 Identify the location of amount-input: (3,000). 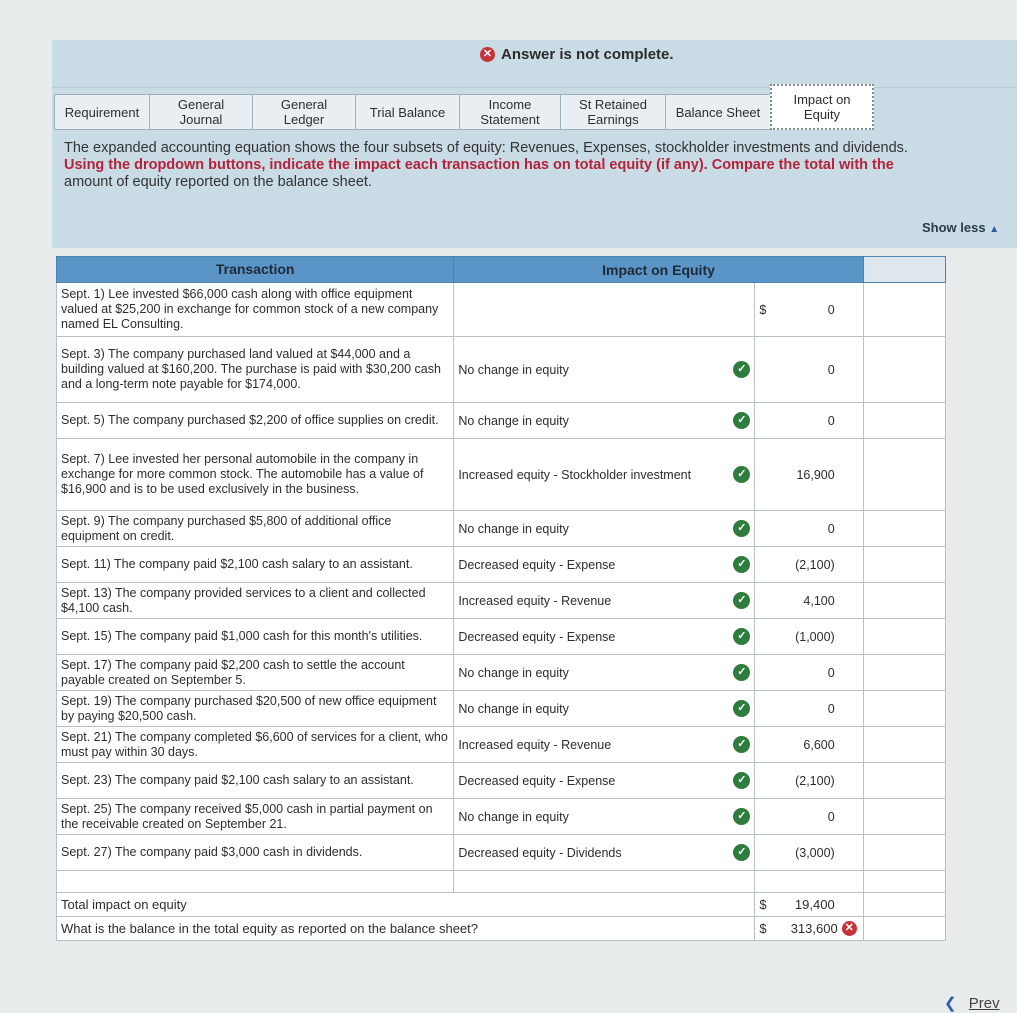
(818, 852).